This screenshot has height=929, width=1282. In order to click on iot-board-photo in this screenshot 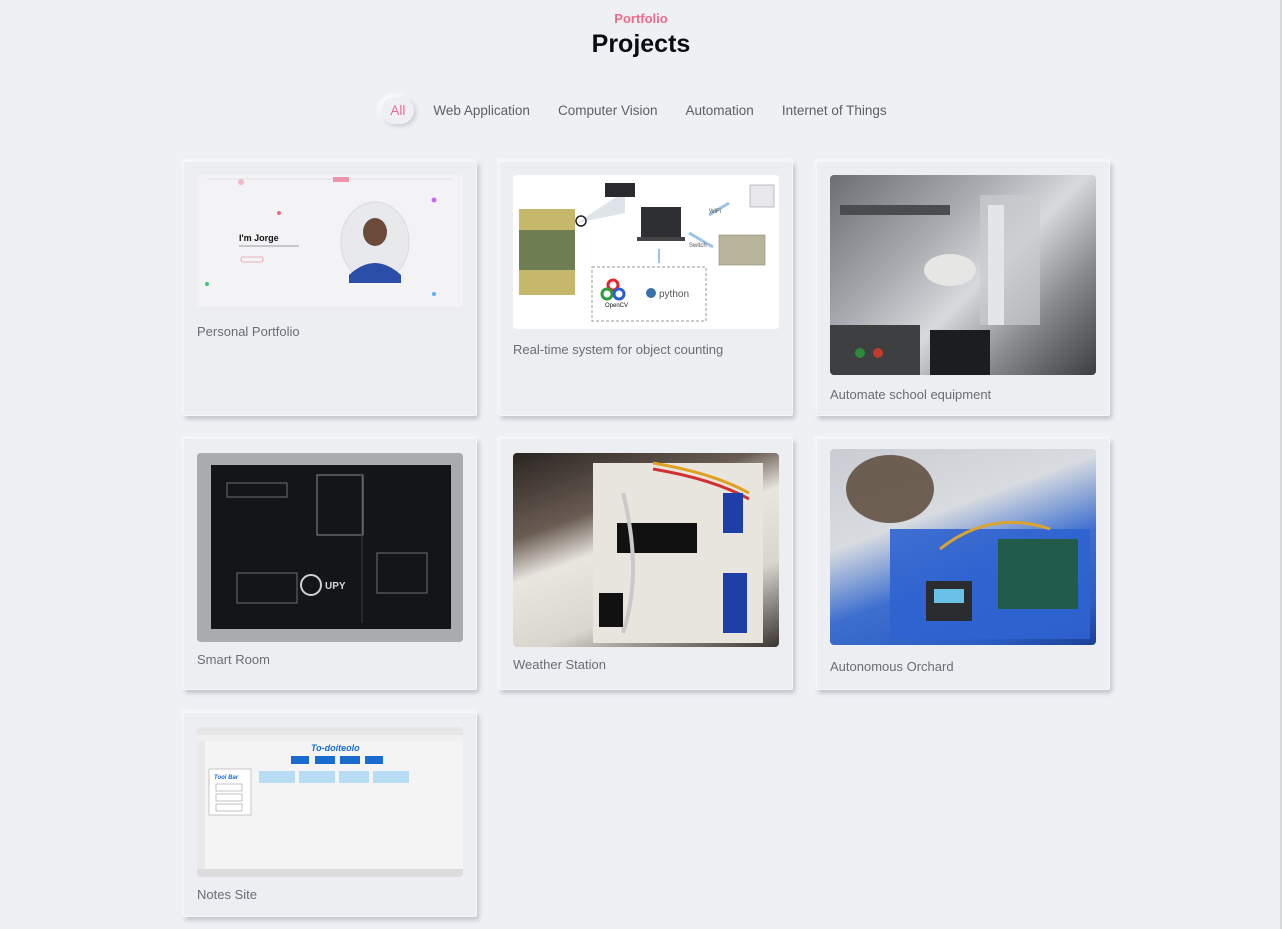, I will do `click(963, 547)`.